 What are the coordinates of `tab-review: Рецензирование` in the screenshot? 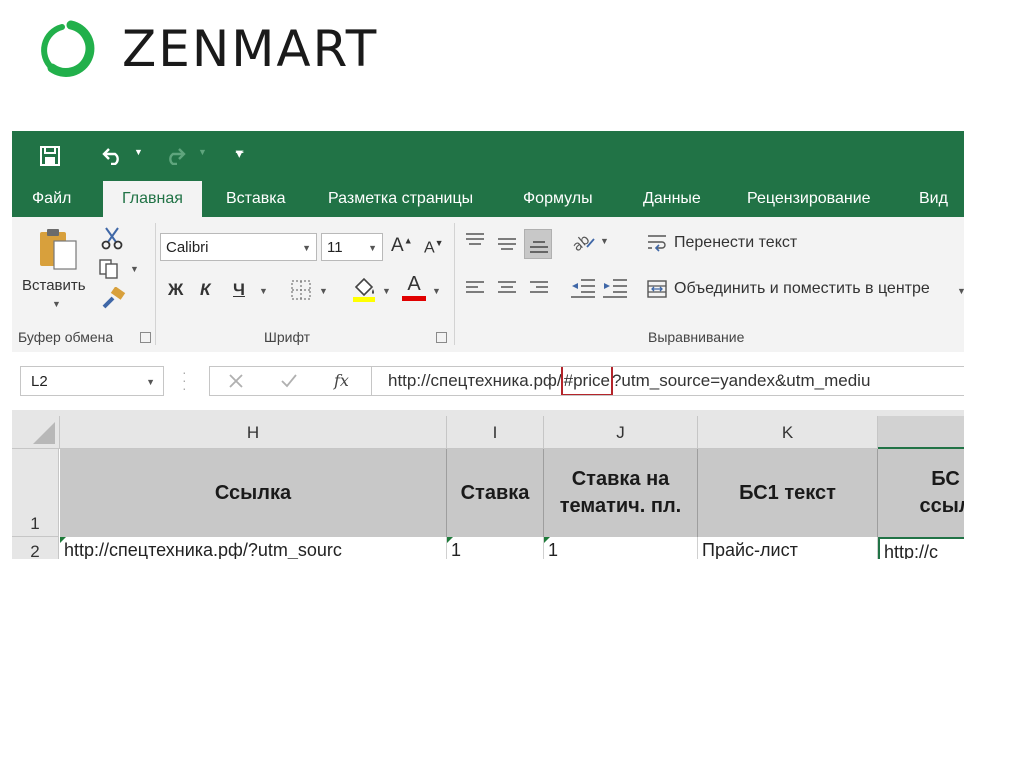 It's located at (809, 199).